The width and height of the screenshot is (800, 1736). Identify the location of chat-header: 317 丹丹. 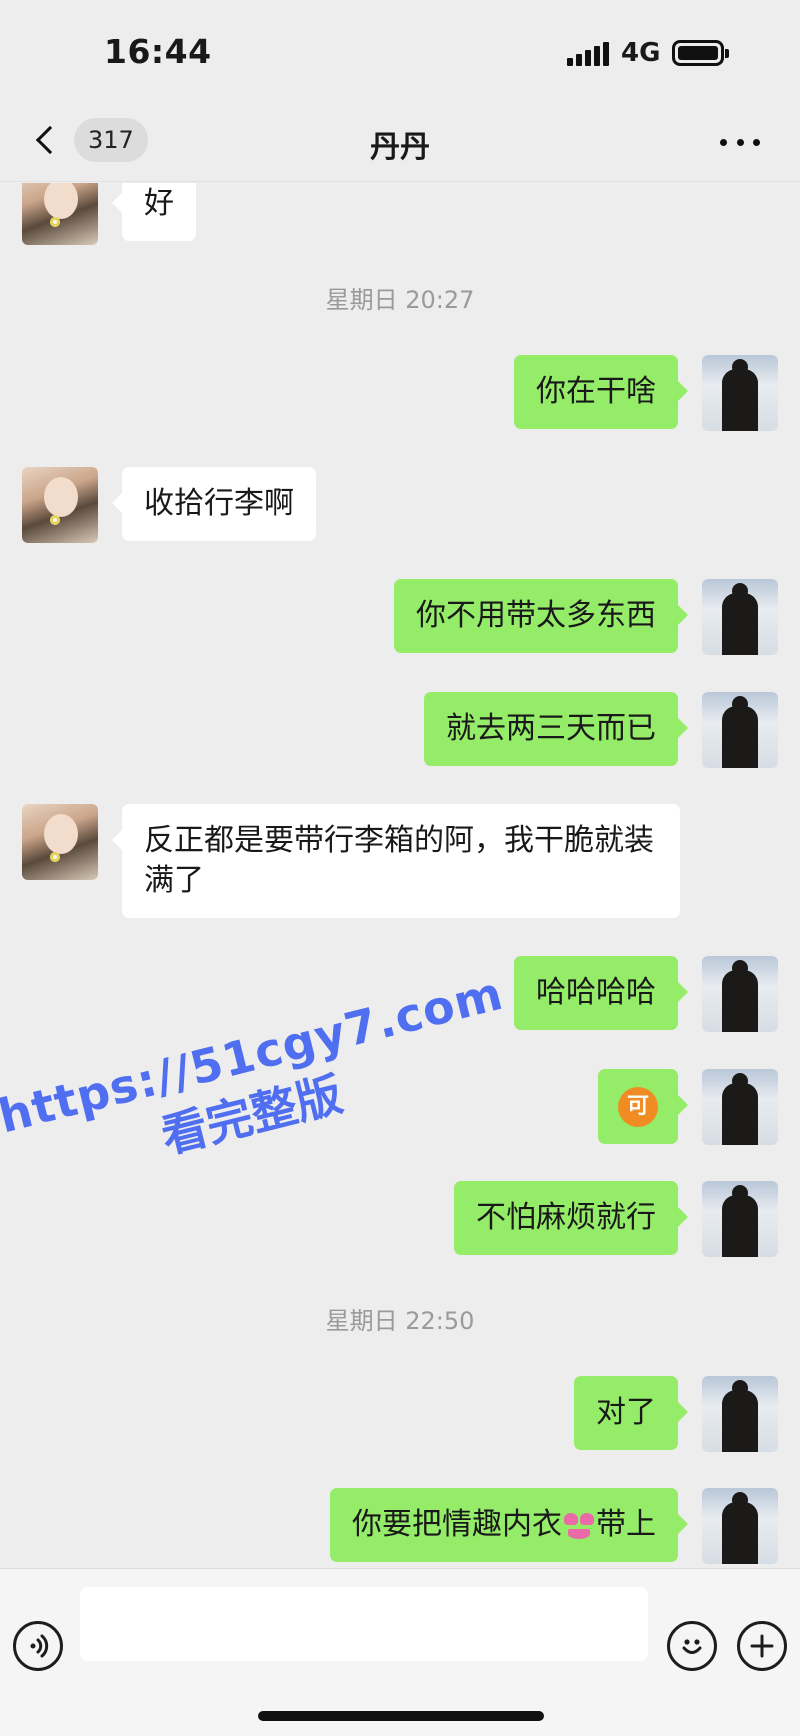
(400, 141).